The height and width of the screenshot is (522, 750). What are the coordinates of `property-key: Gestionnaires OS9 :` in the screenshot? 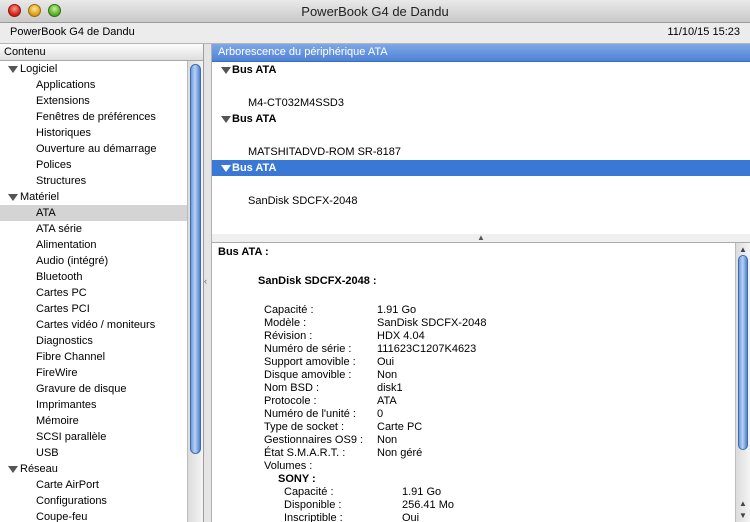 It's located at (314, 440).